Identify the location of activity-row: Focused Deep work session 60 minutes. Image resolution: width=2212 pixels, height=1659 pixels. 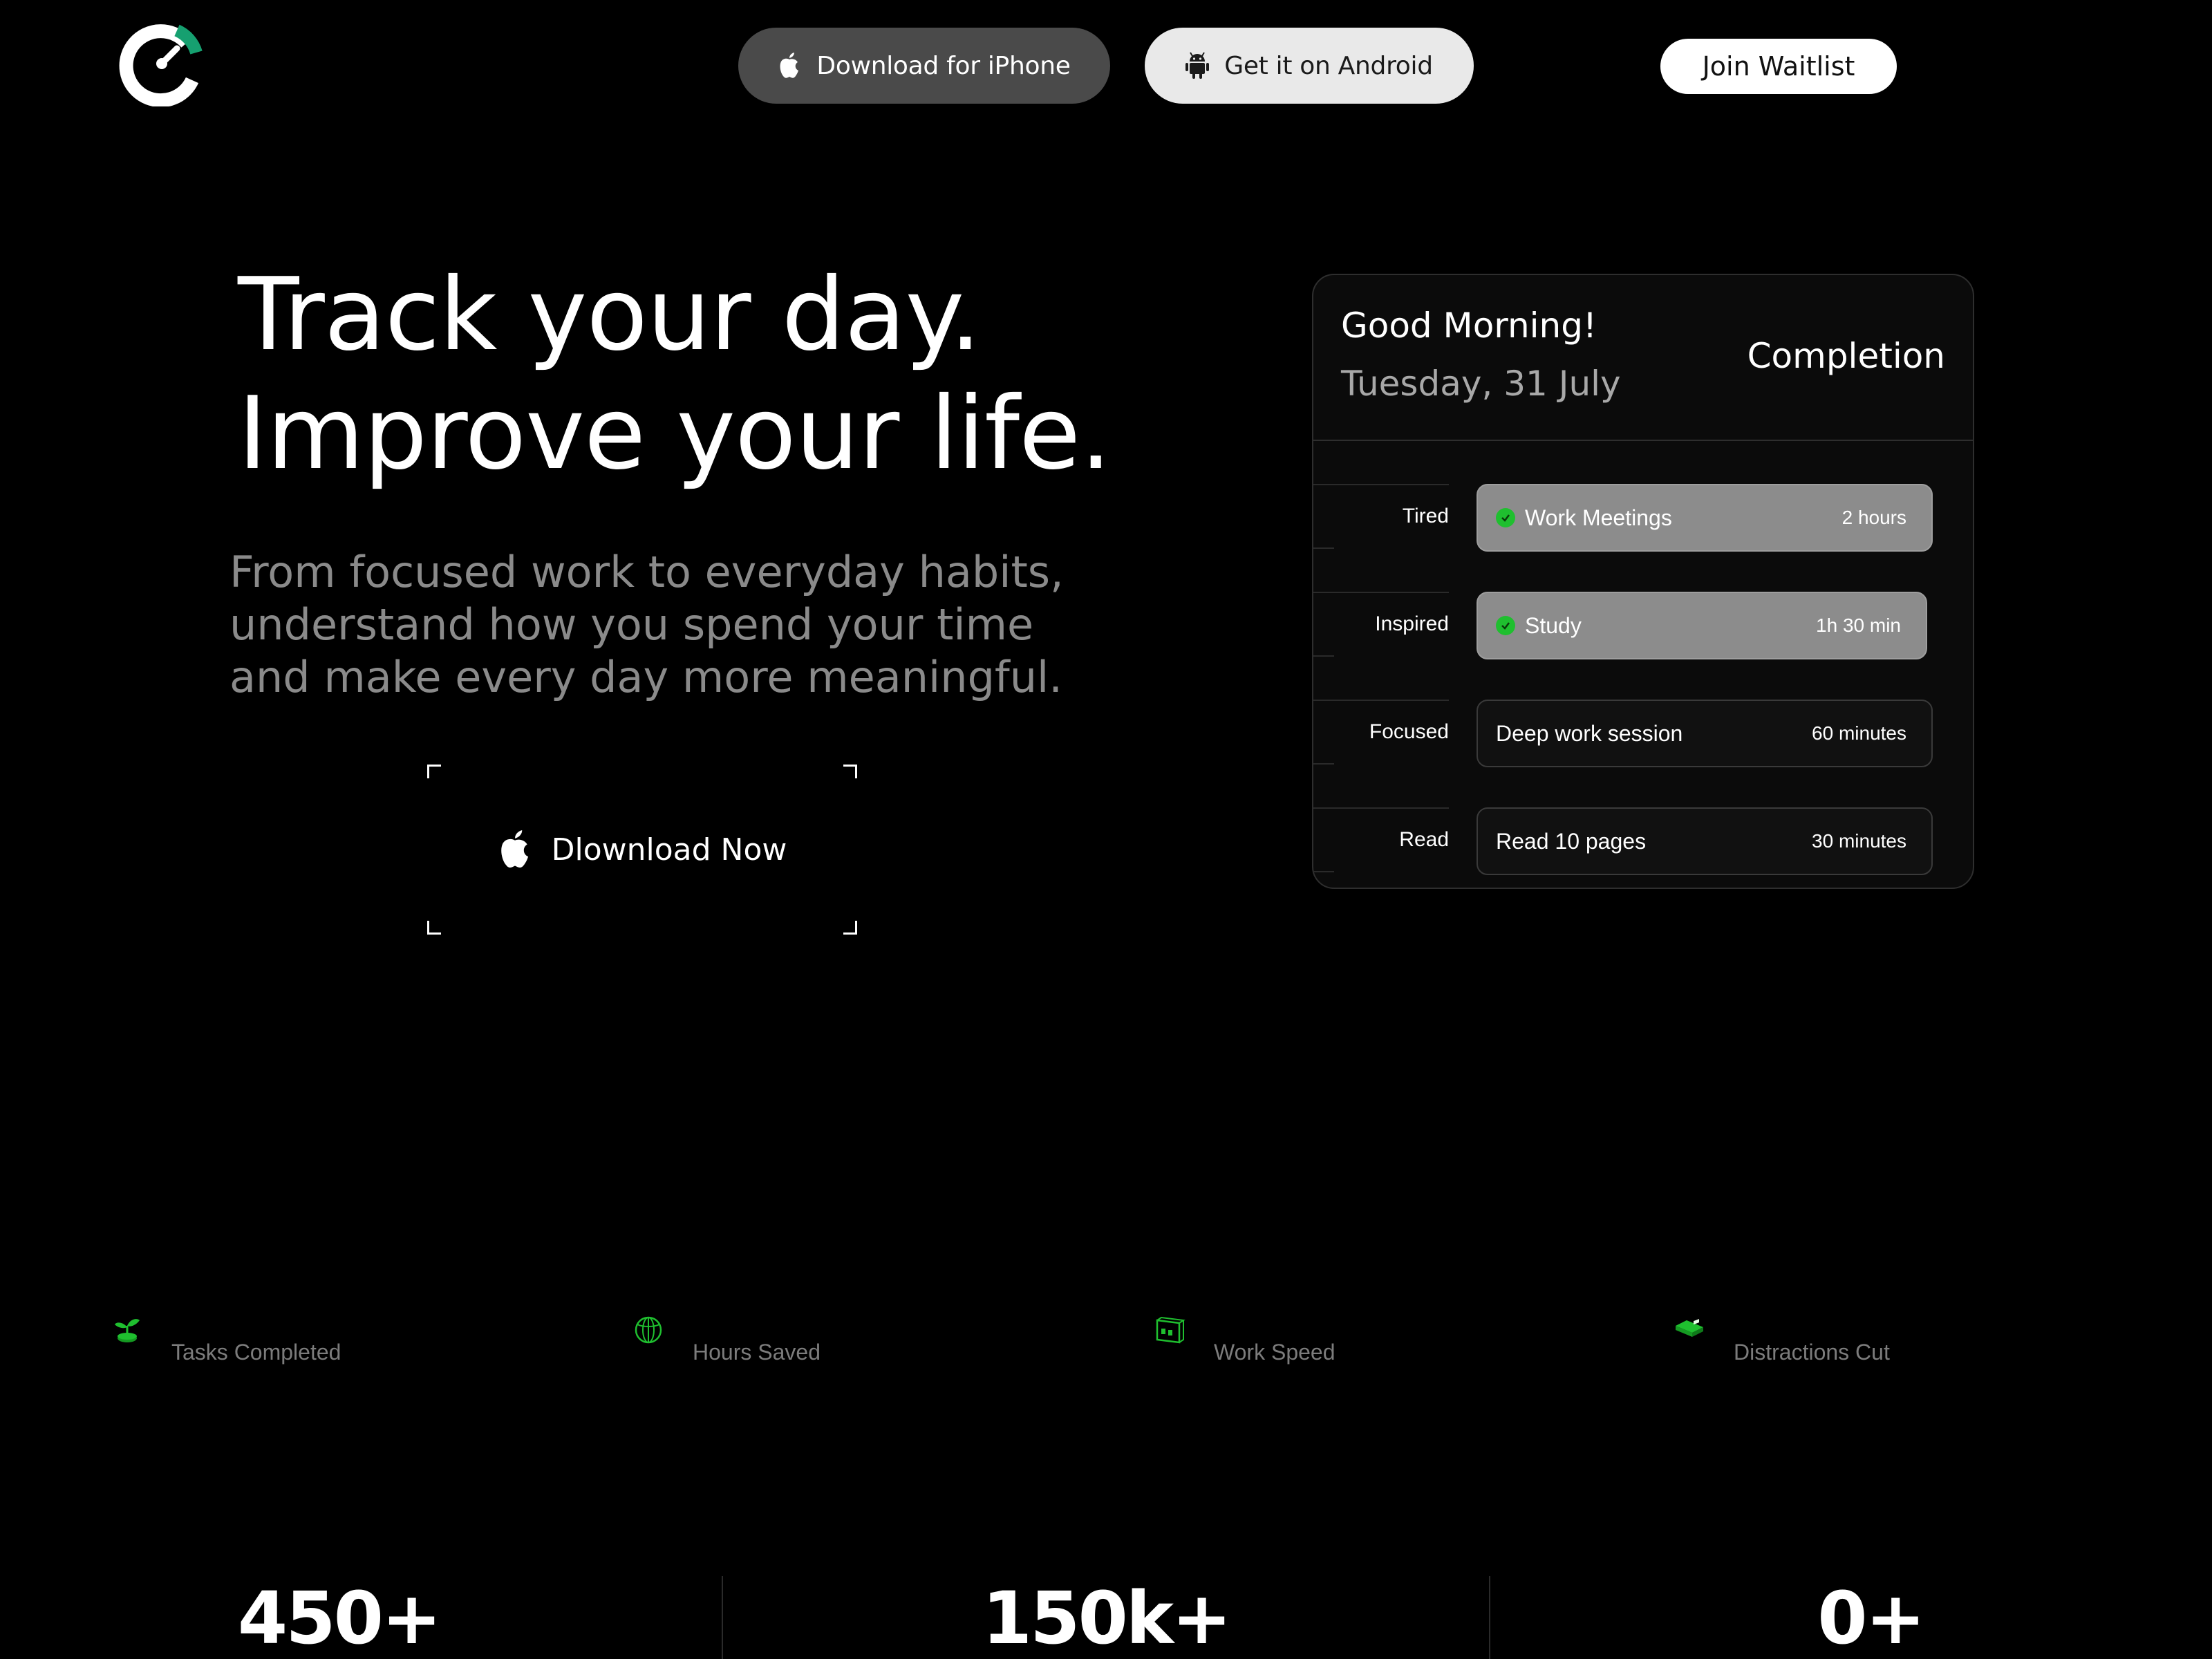
(1643, 735).